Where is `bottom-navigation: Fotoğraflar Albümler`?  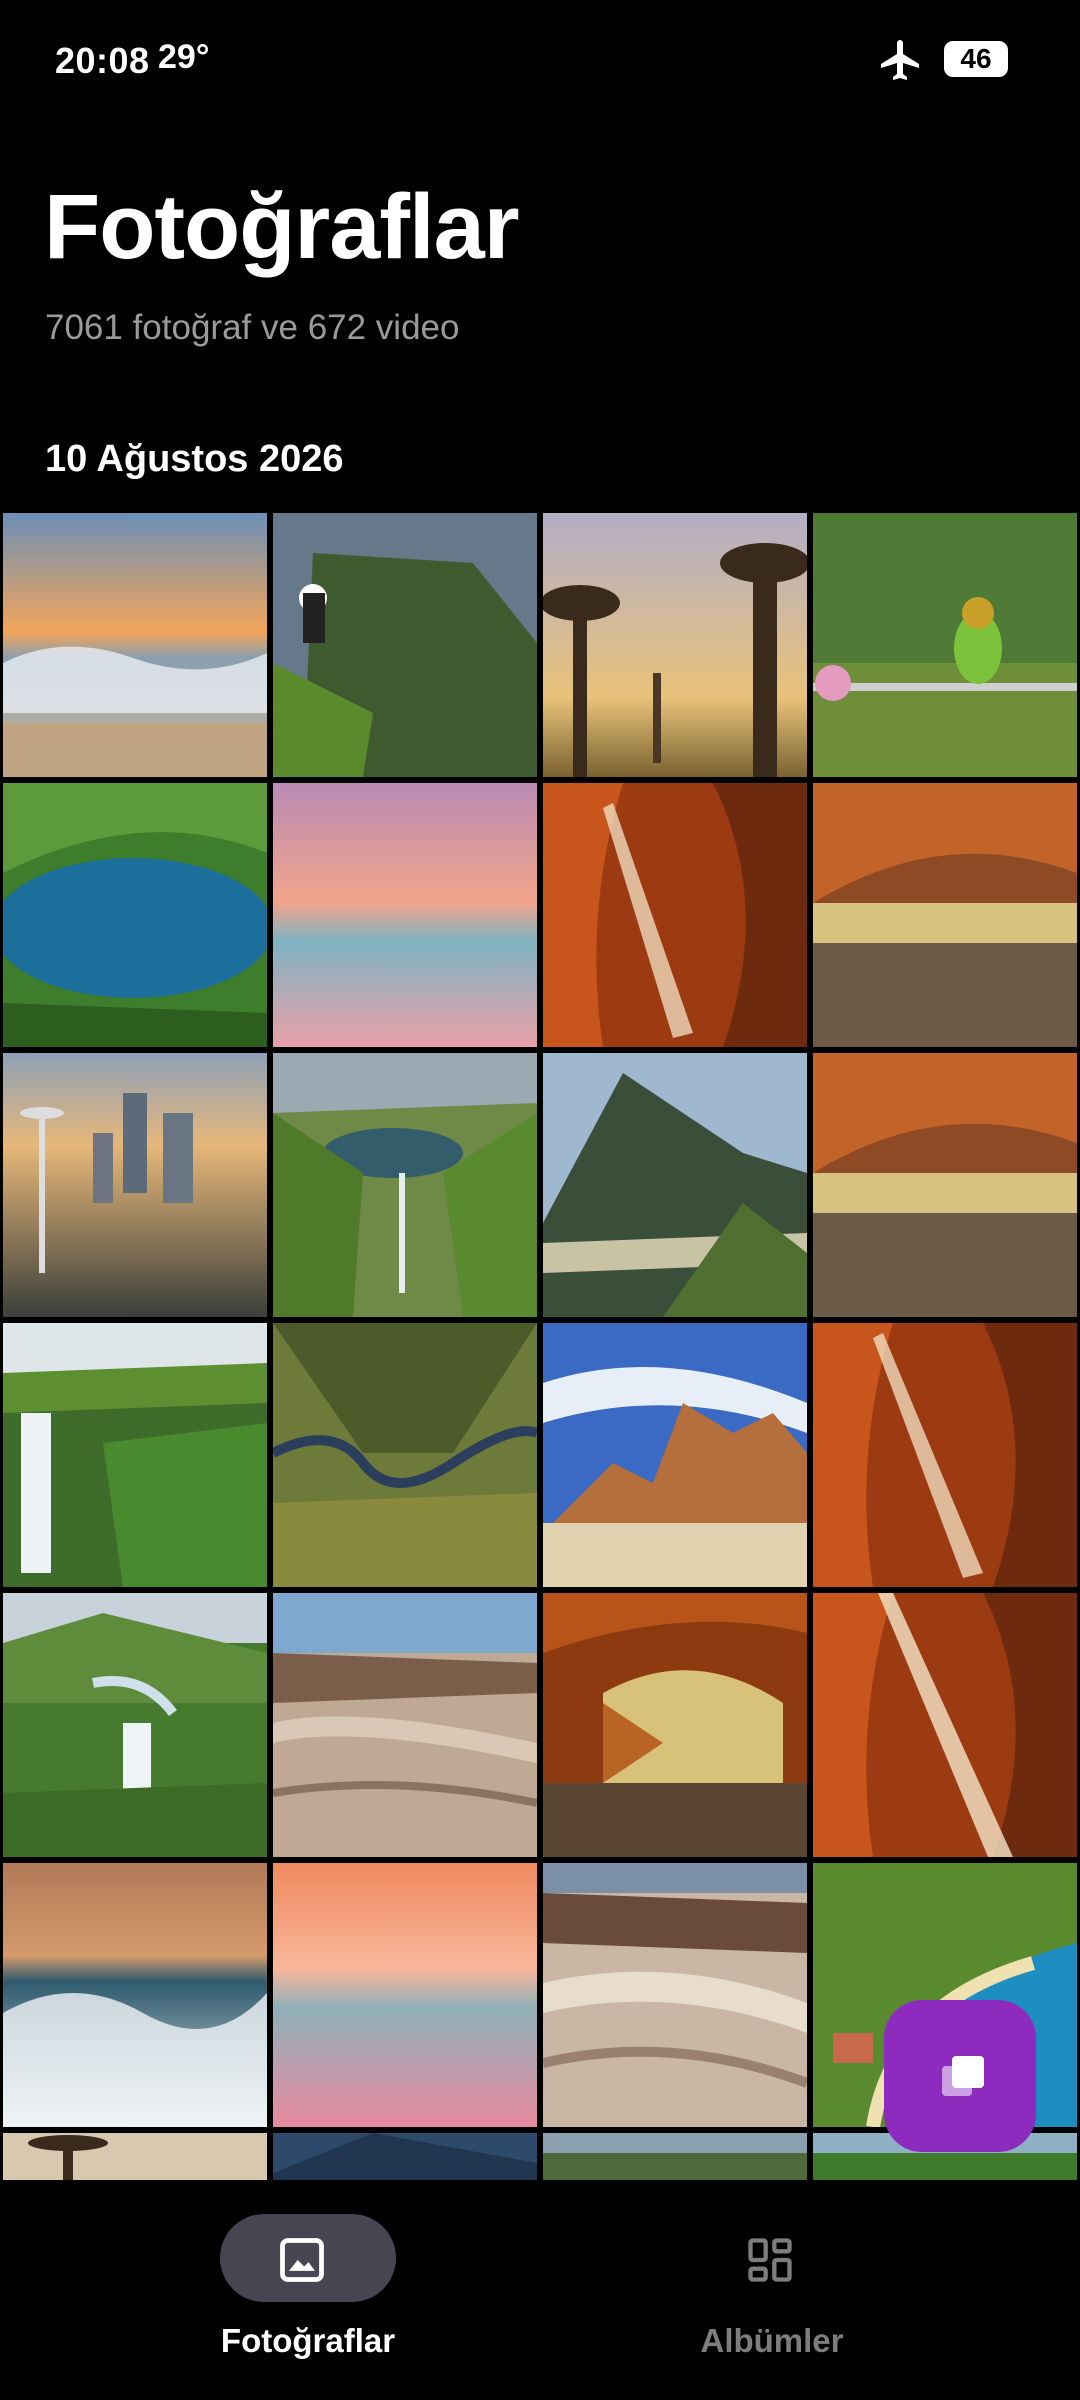 bottom-navigation: Fotoğraflar Albümler is located at coordinates (540, 2290).